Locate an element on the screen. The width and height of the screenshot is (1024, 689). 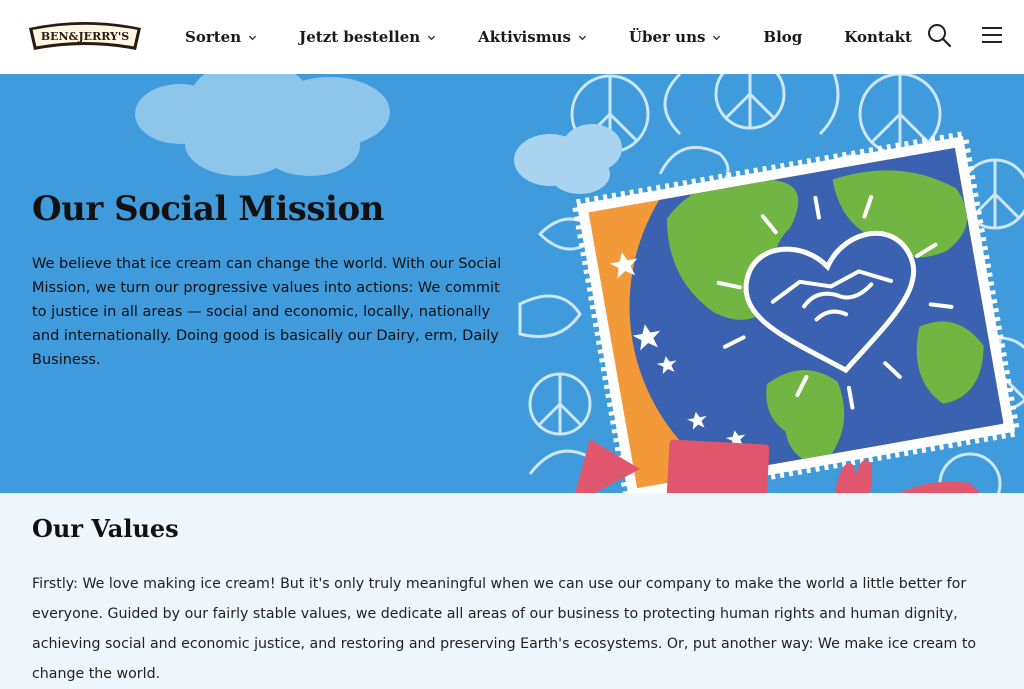
ben-and-jerrys-logo: BEN&JERRY'S is located at coordinates (85, 36).